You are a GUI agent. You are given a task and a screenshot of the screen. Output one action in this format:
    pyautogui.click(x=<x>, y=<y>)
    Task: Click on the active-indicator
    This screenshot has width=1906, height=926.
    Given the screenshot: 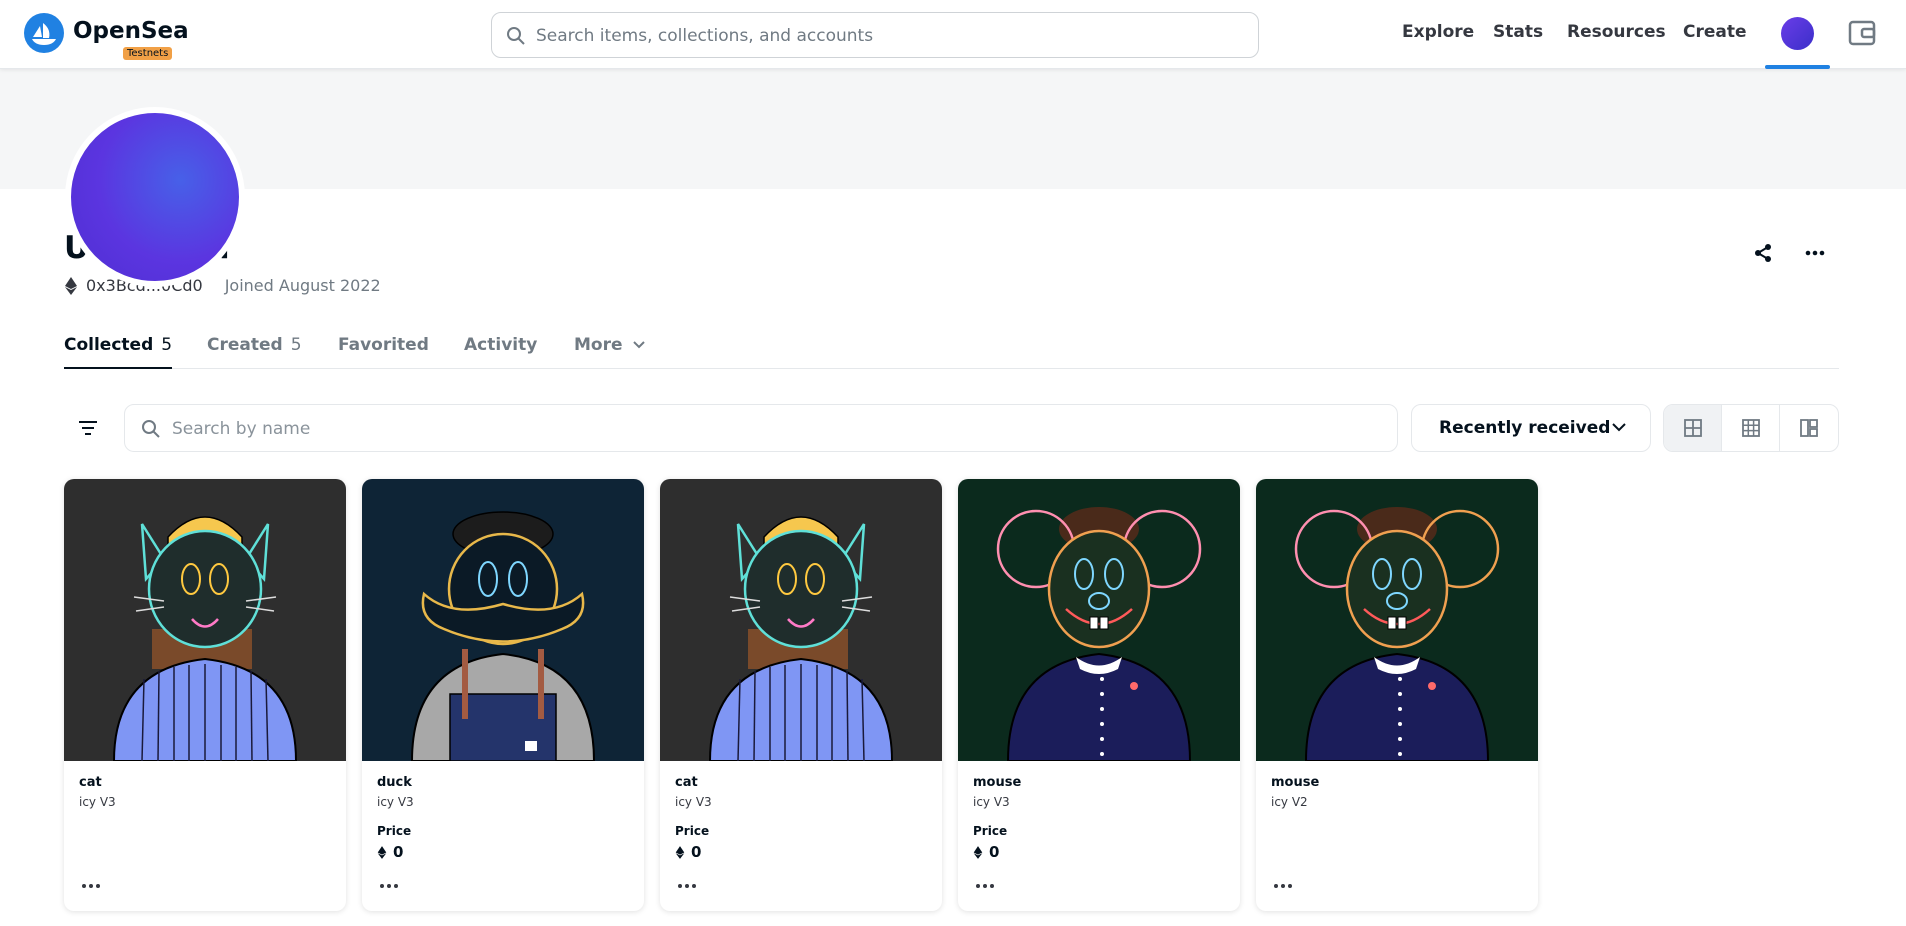 What is the action you would take?
    pyautogui.click(x=1797, y=67)
    